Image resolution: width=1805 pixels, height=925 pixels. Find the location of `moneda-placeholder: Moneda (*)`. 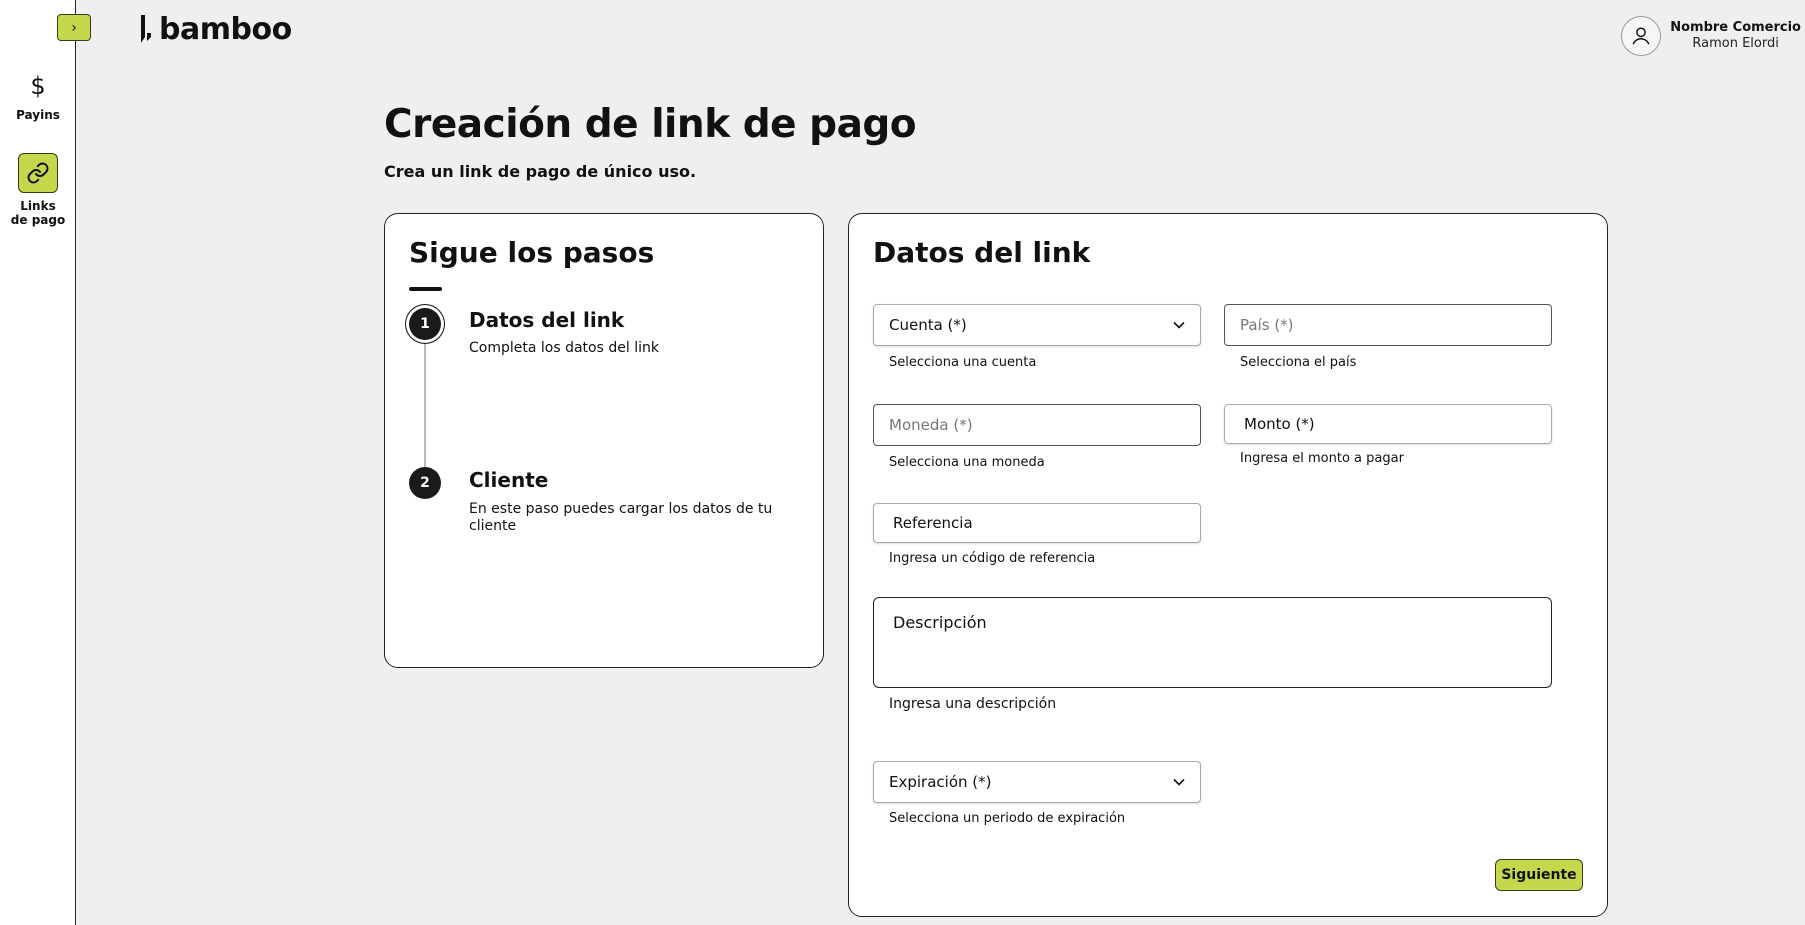

moneda-placeholder: Moneda (*) is located at coordinates (931, 425).